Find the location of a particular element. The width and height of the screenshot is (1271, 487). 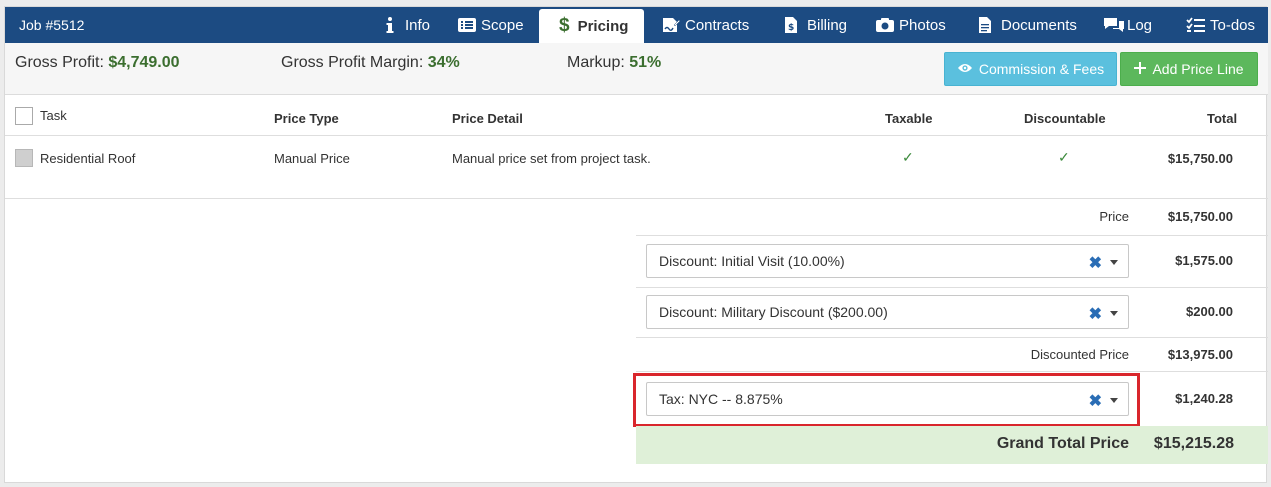

row-price-type: Manual Price is located at coordinates (312, 158).